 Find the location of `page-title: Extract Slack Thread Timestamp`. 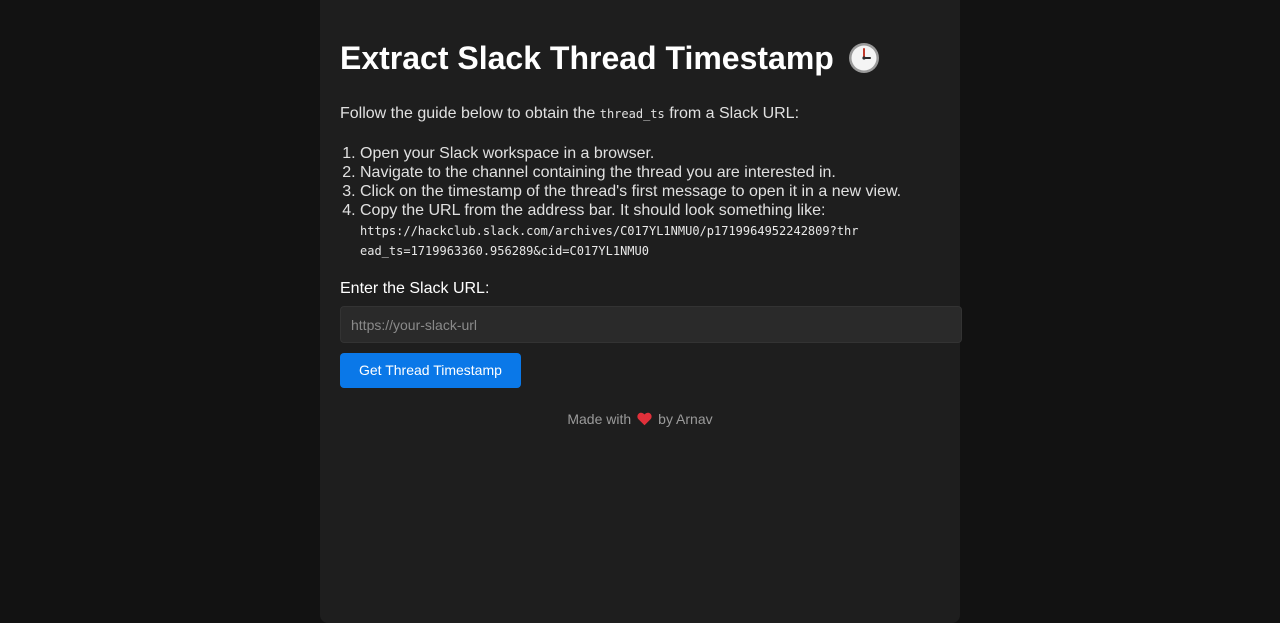

page-title: Extract Slack Thread Timestamp is located at coordinates (640, 58).